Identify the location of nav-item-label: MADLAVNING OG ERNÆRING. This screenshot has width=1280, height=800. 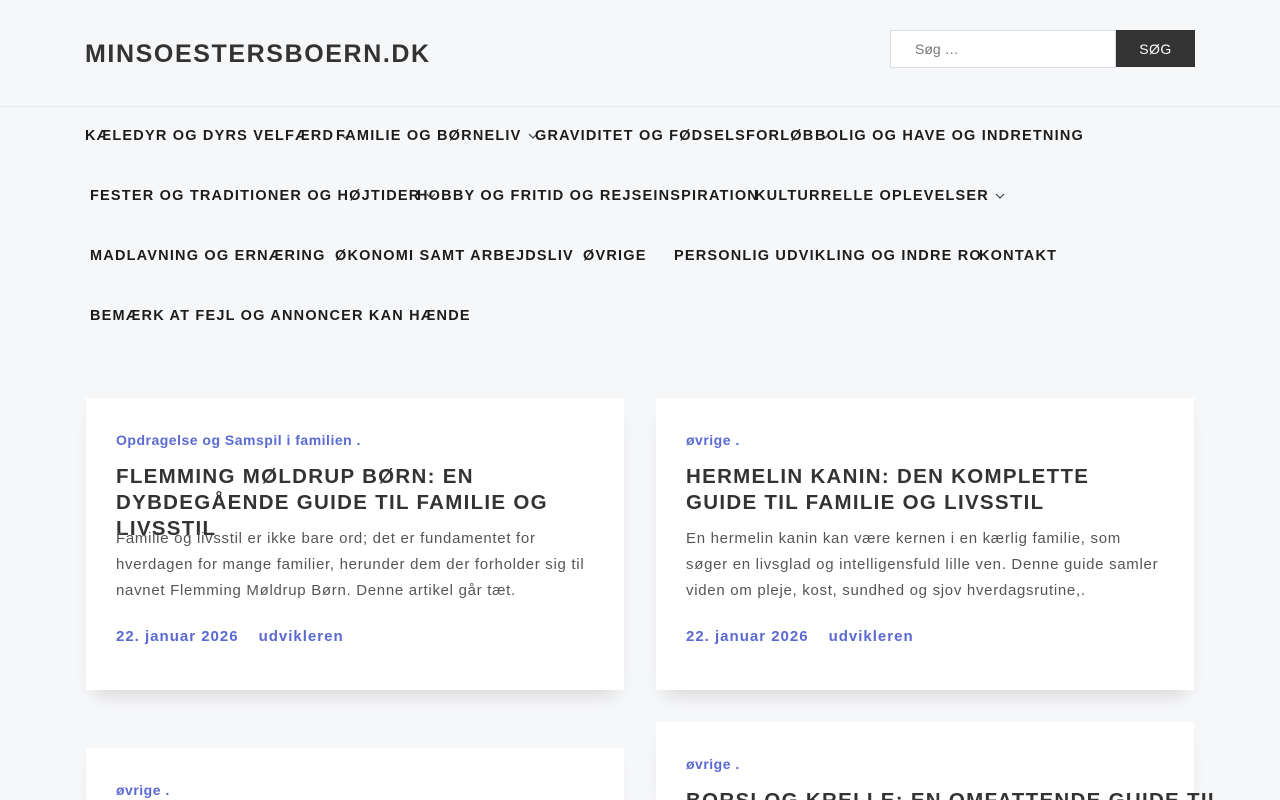
(208, 256).